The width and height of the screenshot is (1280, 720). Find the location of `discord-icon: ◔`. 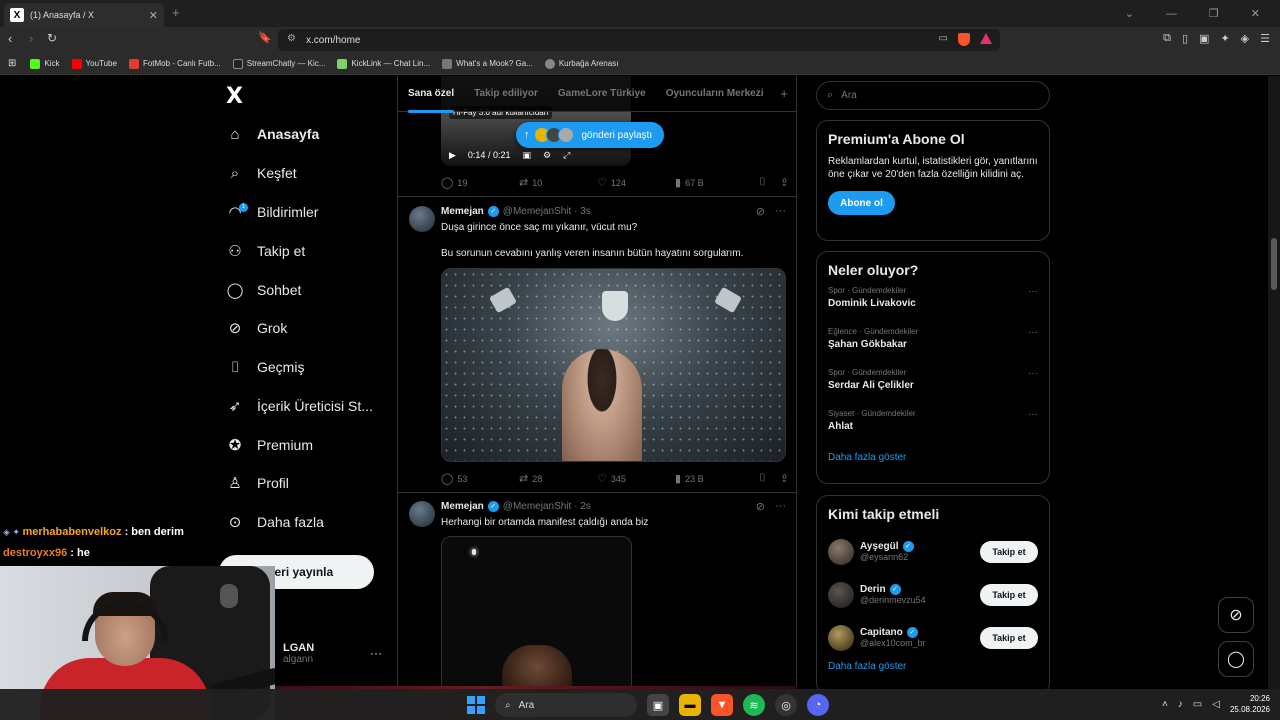

discord-icon: ◔ is located at coordinates (818, 705).